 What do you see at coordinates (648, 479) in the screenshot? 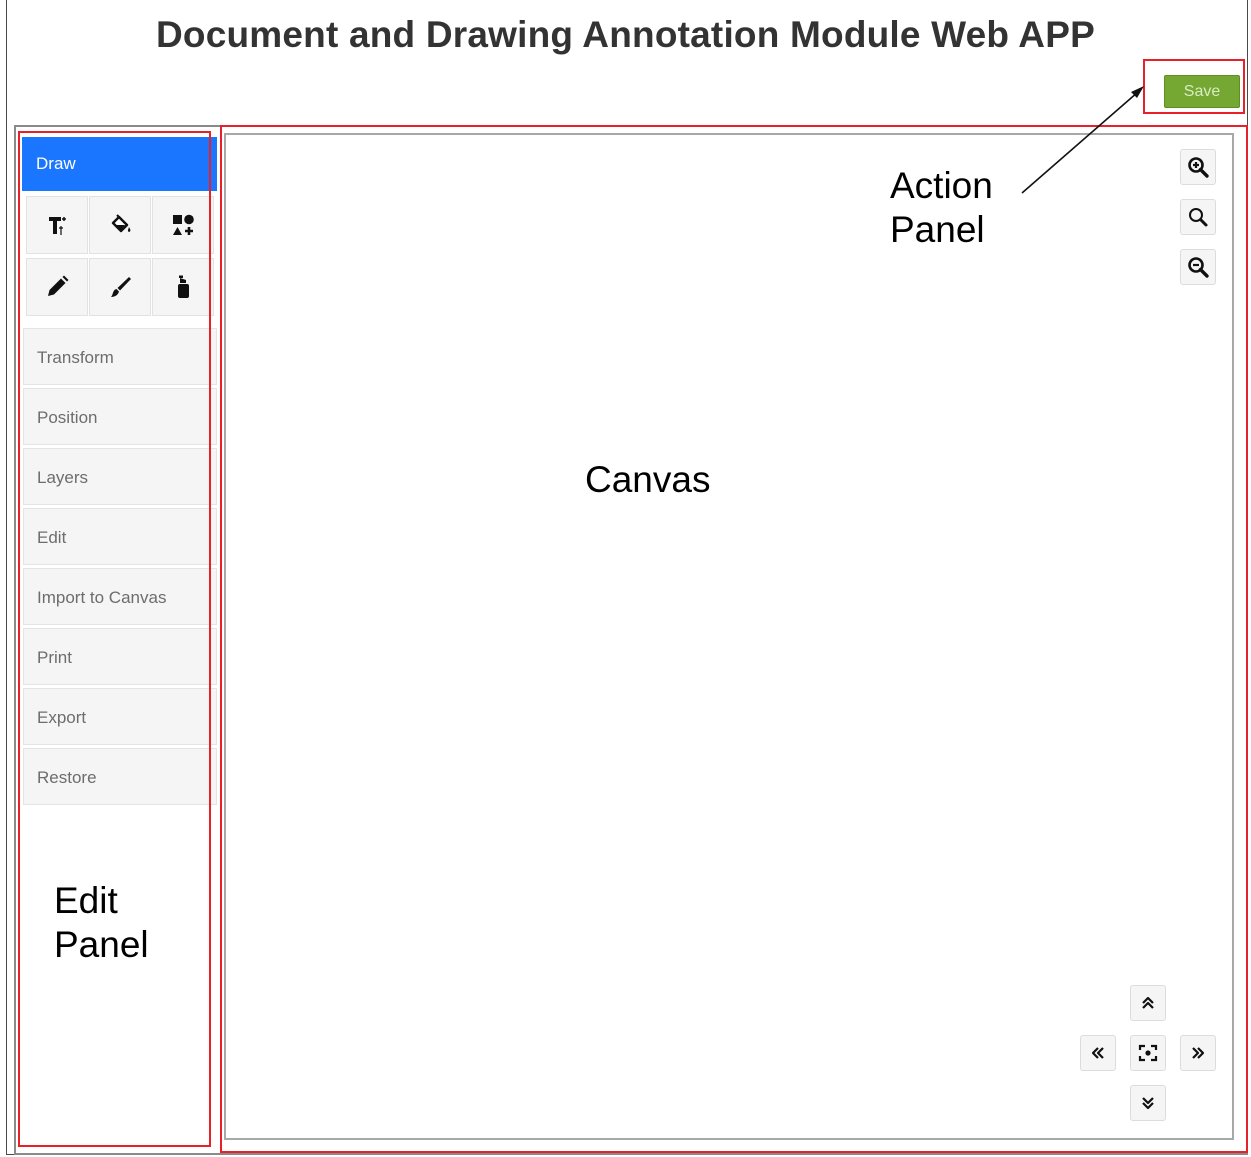
I see `annotation-canvas: Canvas` at bounding box center [648, 479].